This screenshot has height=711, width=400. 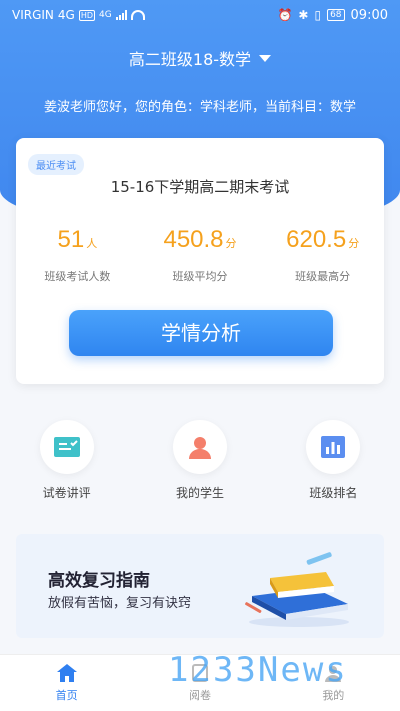 I want to click on teacher-greeting: 姜波老师您好，您的角色：学科老师，当前科目：数学, so click(x=199, y=107).